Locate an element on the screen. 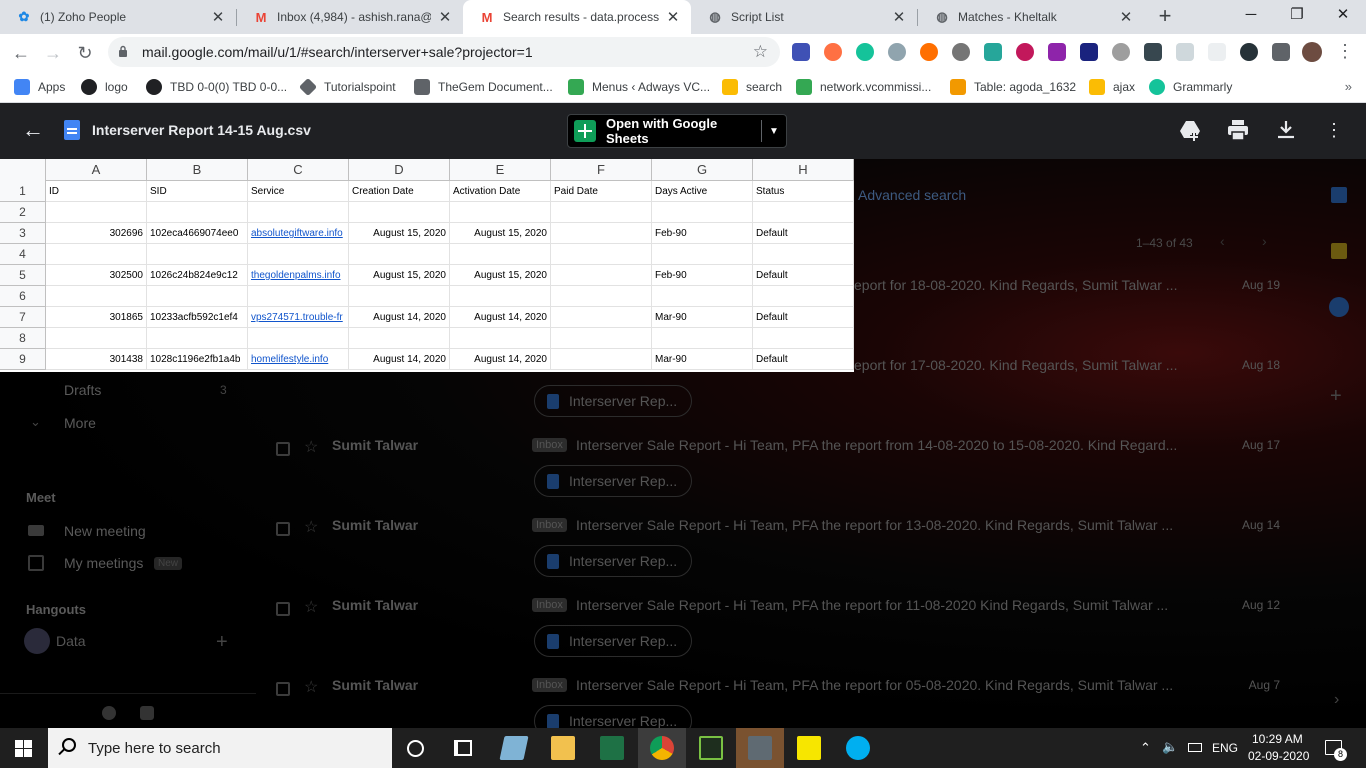 The height and width of the screenshot is (768, 1366). add-addon-icon: + is located at coordinates (1336, 396).